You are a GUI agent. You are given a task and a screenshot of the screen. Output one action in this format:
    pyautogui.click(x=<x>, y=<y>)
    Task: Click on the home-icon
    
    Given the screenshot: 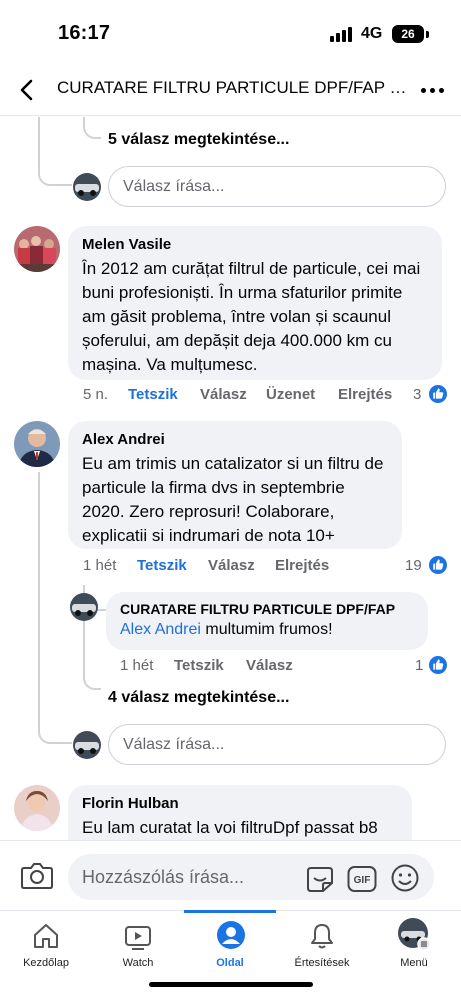 What is the action you would take?
    pyautogui.click(x=46, y=936)
    